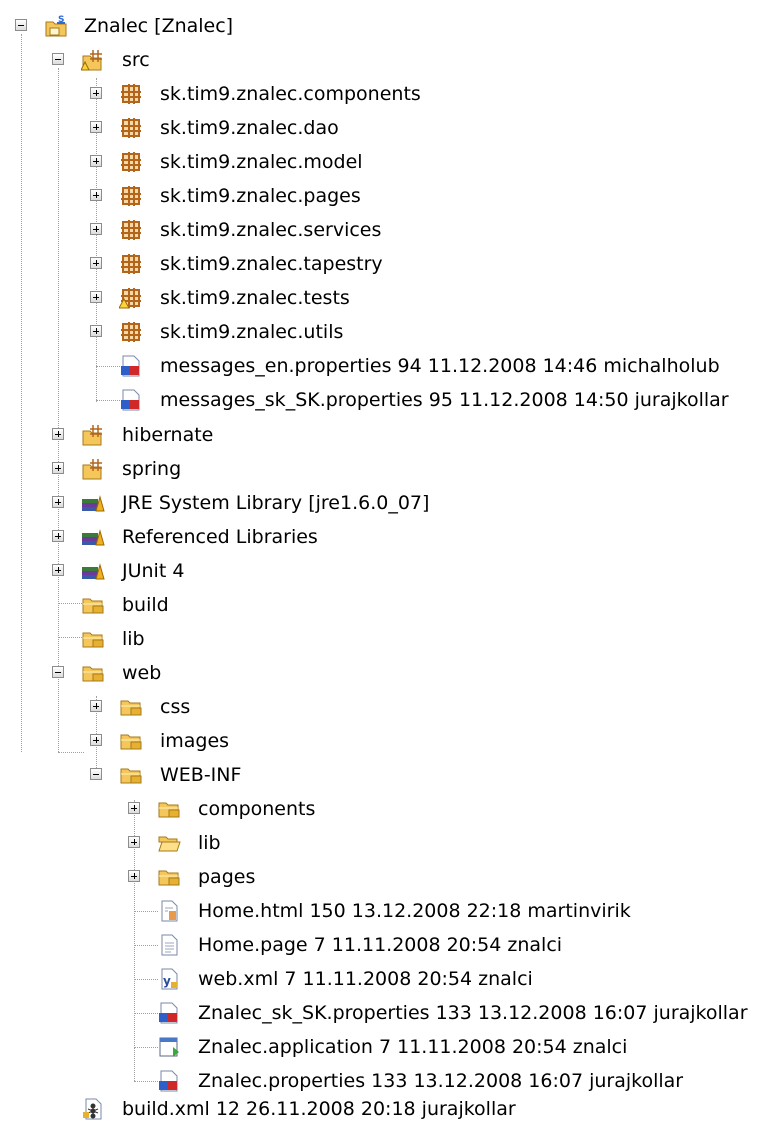 The height and width of the screenshot is (1126, 771). What do you see at coordinates (152, 469) in the screenshot?
I see `tree-node-label: spring` at bounding box center [152, 469].